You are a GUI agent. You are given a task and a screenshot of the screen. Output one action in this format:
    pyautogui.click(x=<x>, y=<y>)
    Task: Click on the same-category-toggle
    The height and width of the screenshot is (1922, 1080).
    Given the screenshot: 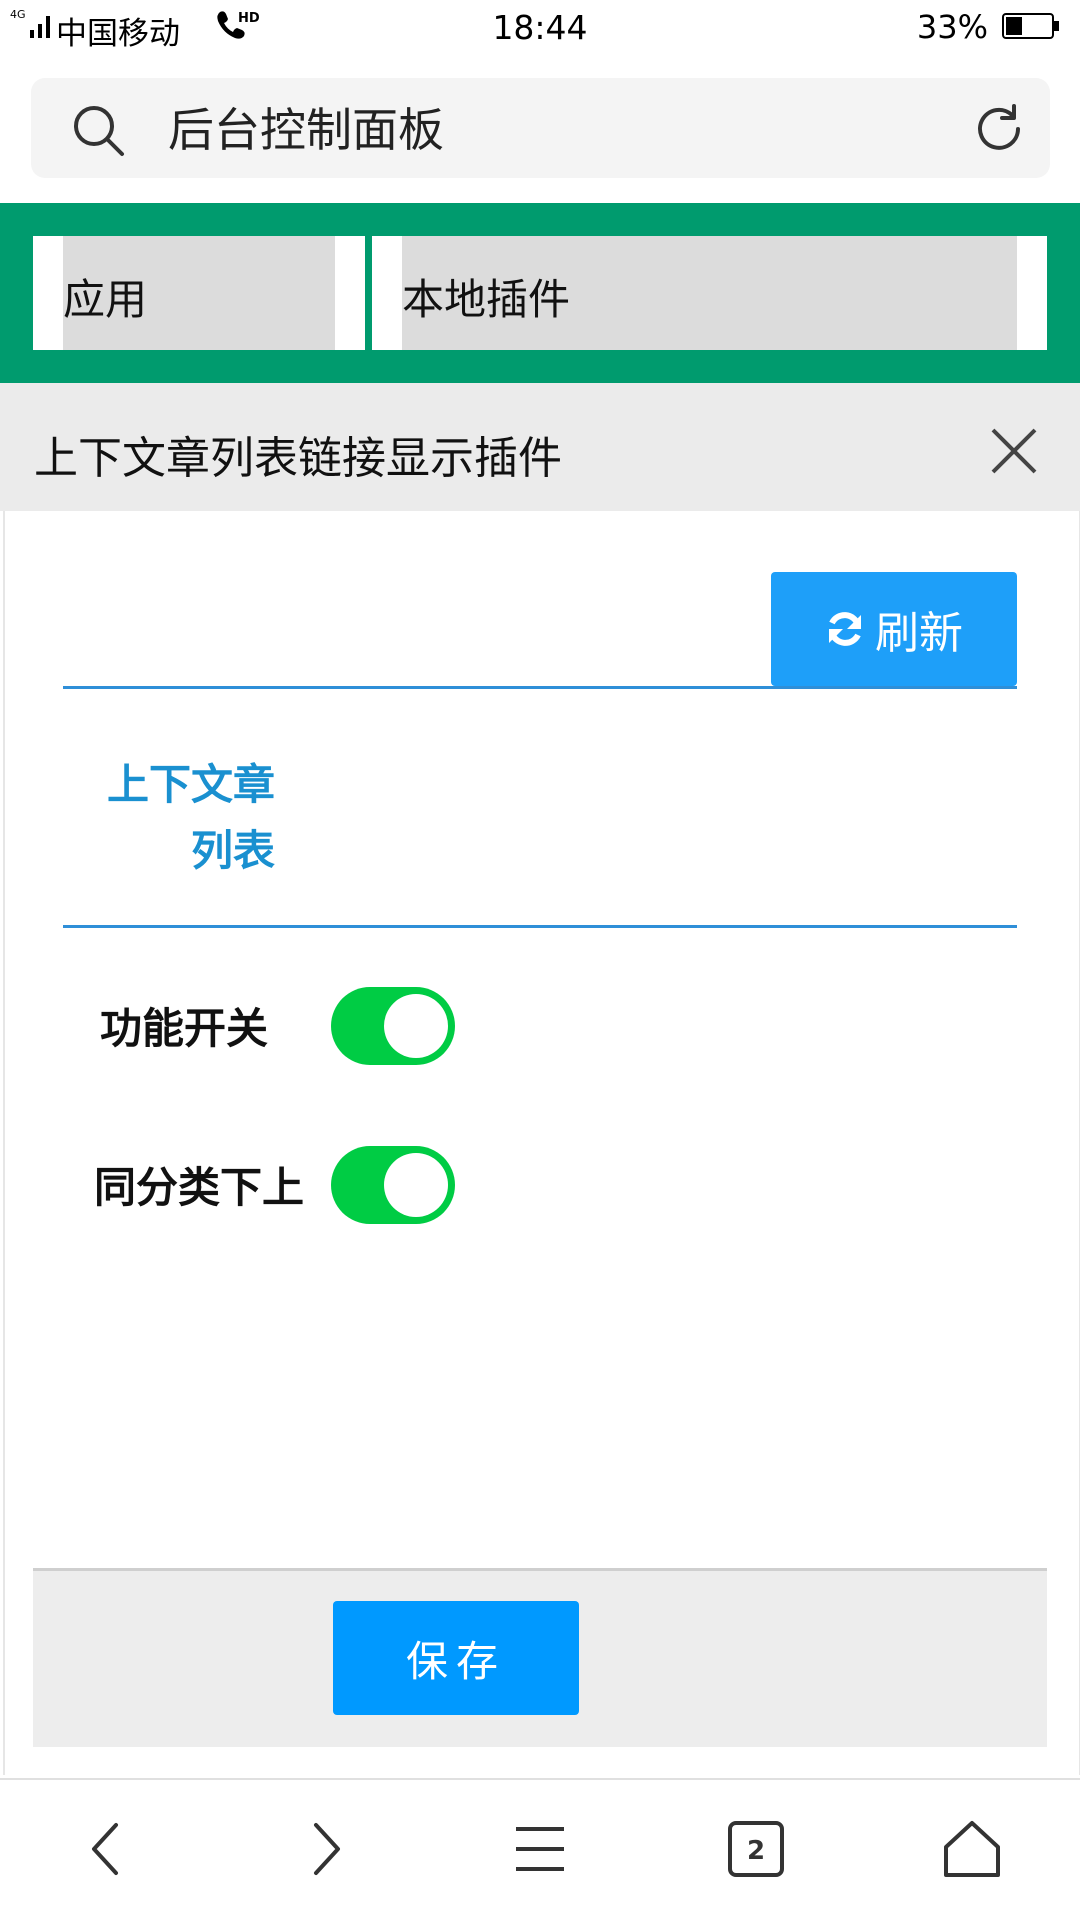 What is the action you would take?
    pyautogui.click(x=393, y=1185)
    